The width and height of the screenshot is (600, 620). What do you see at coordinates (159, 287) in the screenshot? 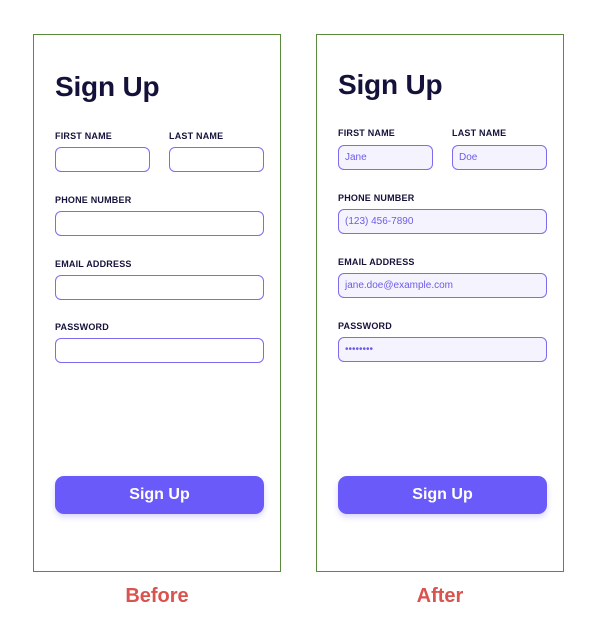
I see `email-address-input` at bounding box center [159, 287].